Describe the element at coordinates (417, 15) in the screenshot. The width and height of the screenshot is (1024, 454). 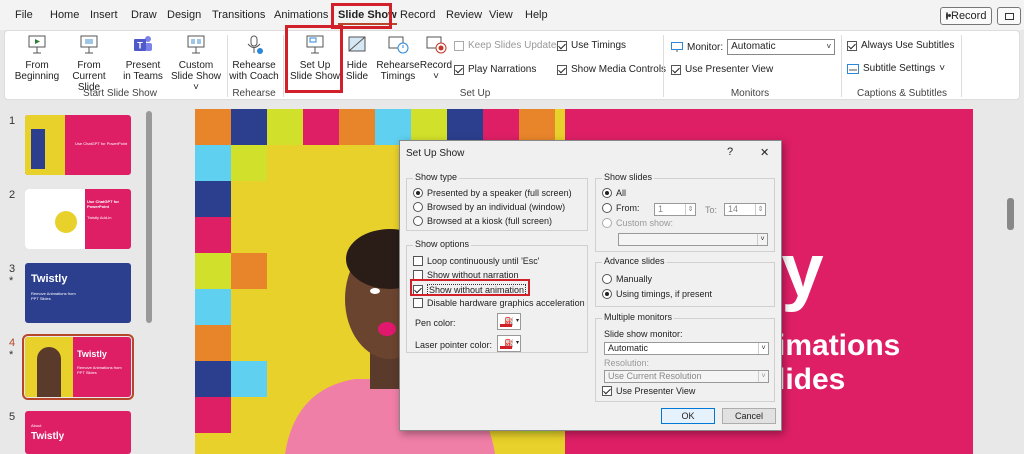
I see `tab-record: Record` at that location.